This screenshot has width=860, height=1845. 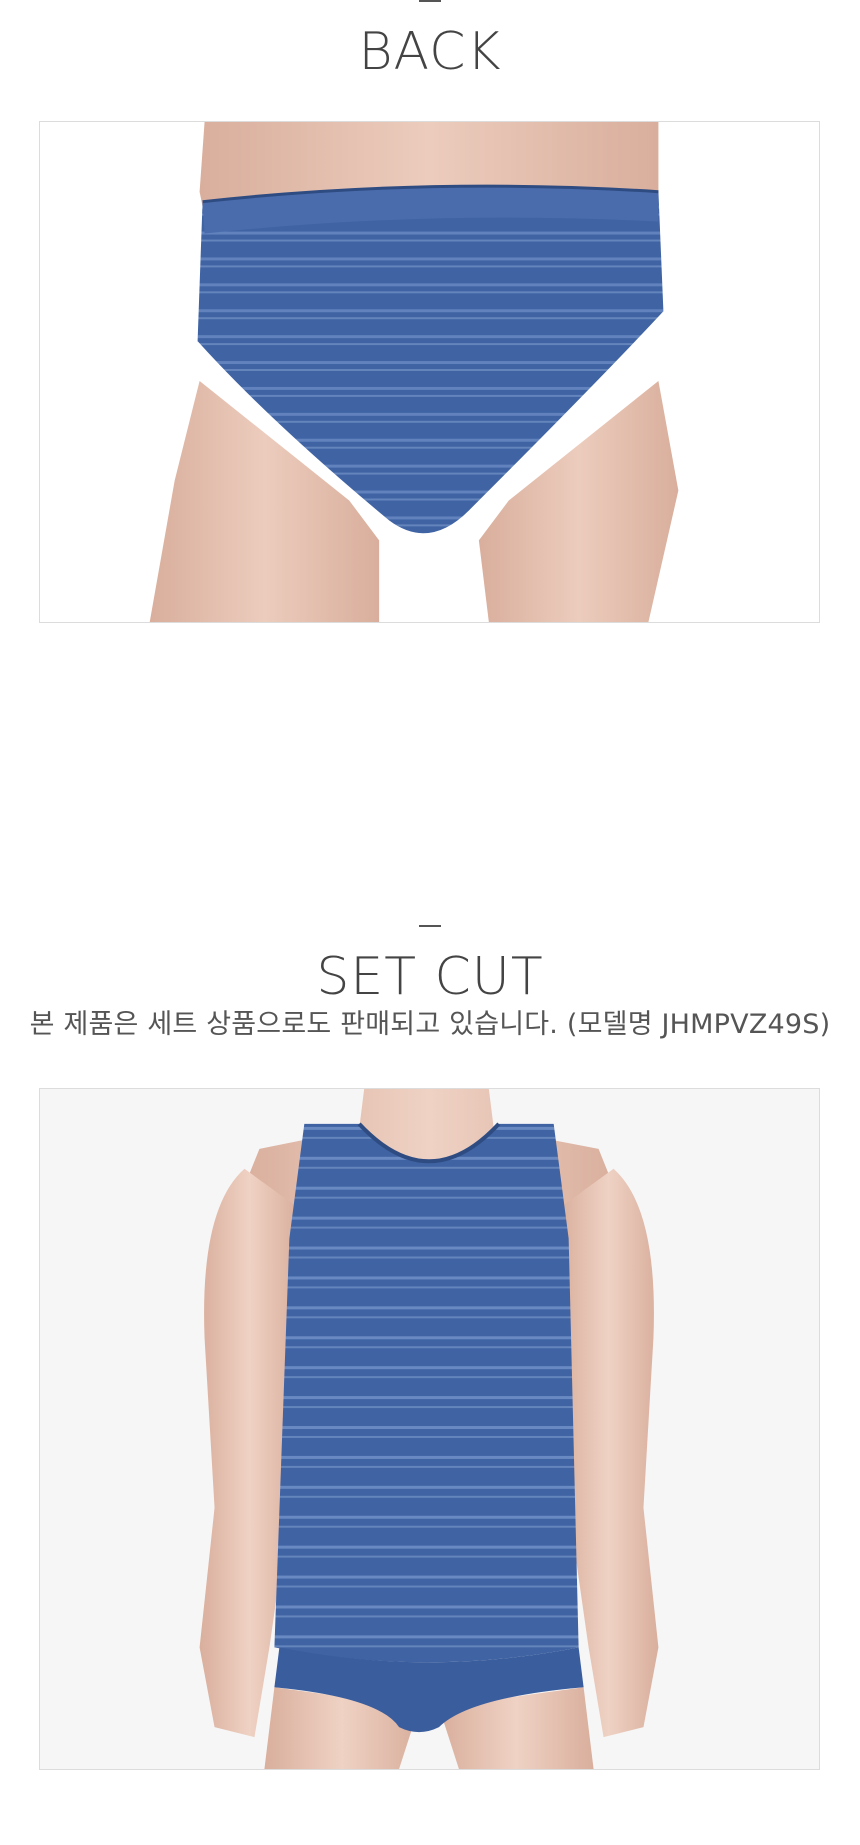 I want to click on set-cut-title: SET CUT, so click(x=430, y=977).